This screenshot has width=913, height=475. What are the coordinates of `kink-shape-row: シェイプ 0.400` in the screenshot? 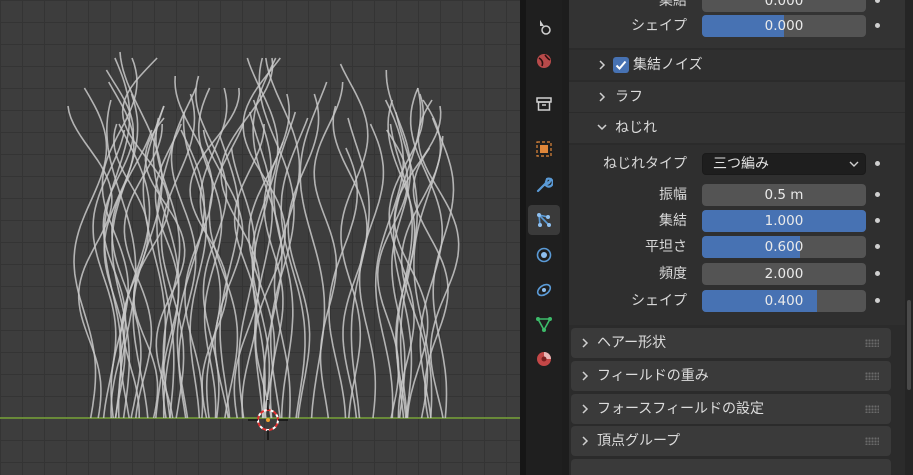 It's located at (737, 301).